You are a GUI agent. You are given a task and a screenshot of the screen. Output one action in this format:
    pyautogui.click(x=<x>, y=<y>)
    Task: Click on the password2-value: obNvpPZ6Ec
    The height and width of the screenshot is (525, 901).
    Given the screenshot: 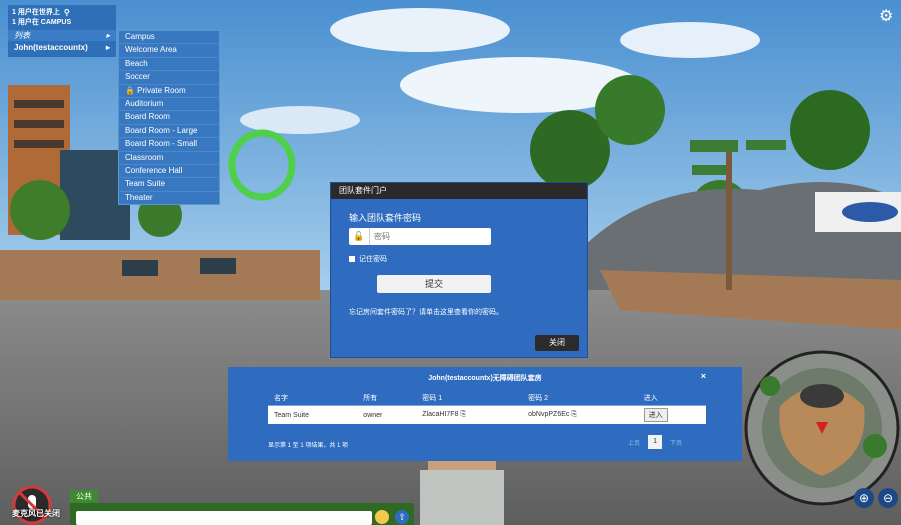 What is the action you would take?
    pyautogui.click(x=549, y=414)
    